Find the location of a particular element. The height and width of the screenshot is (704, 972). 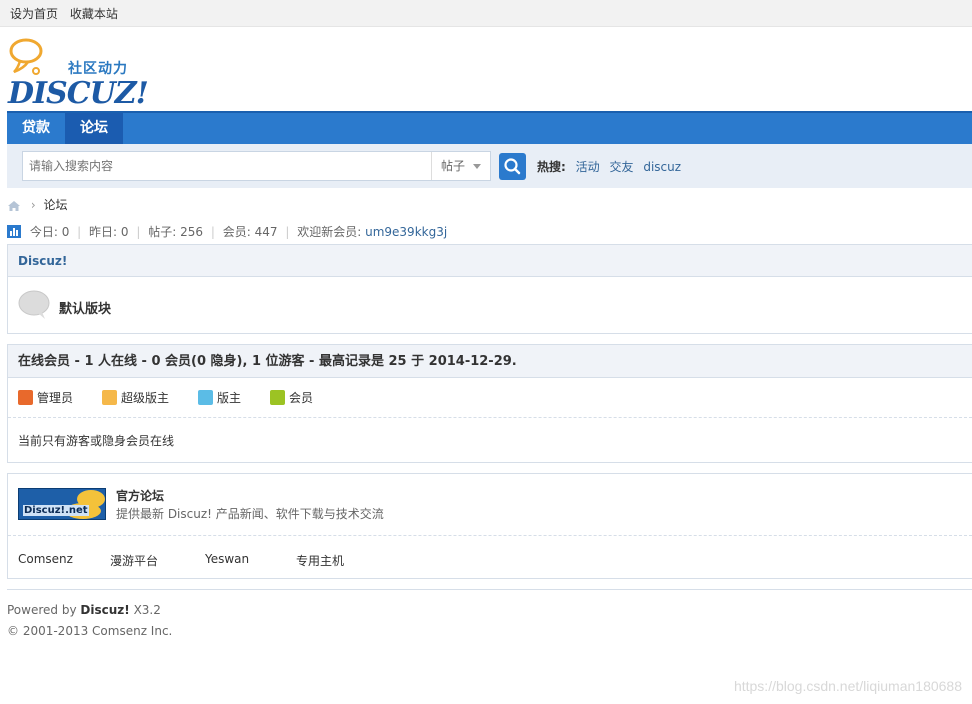

main-nav: 贷款 论坛 is located at coordinates (489, 127).